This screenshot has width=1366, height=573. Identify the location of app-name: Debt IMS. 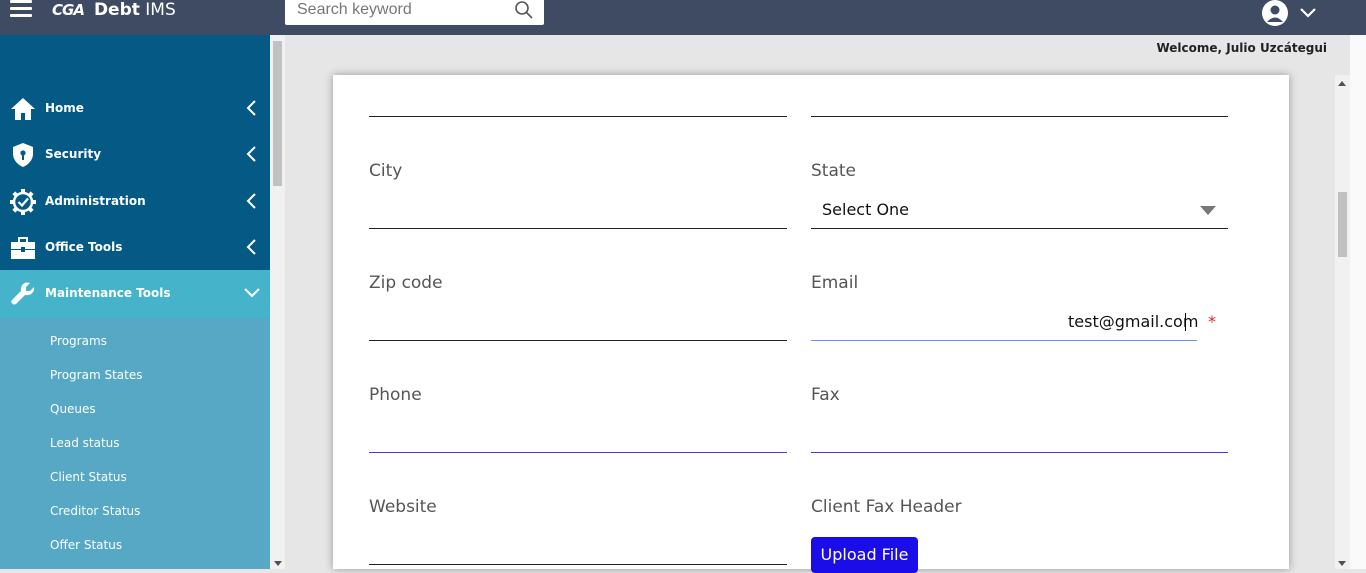
(135, 10).